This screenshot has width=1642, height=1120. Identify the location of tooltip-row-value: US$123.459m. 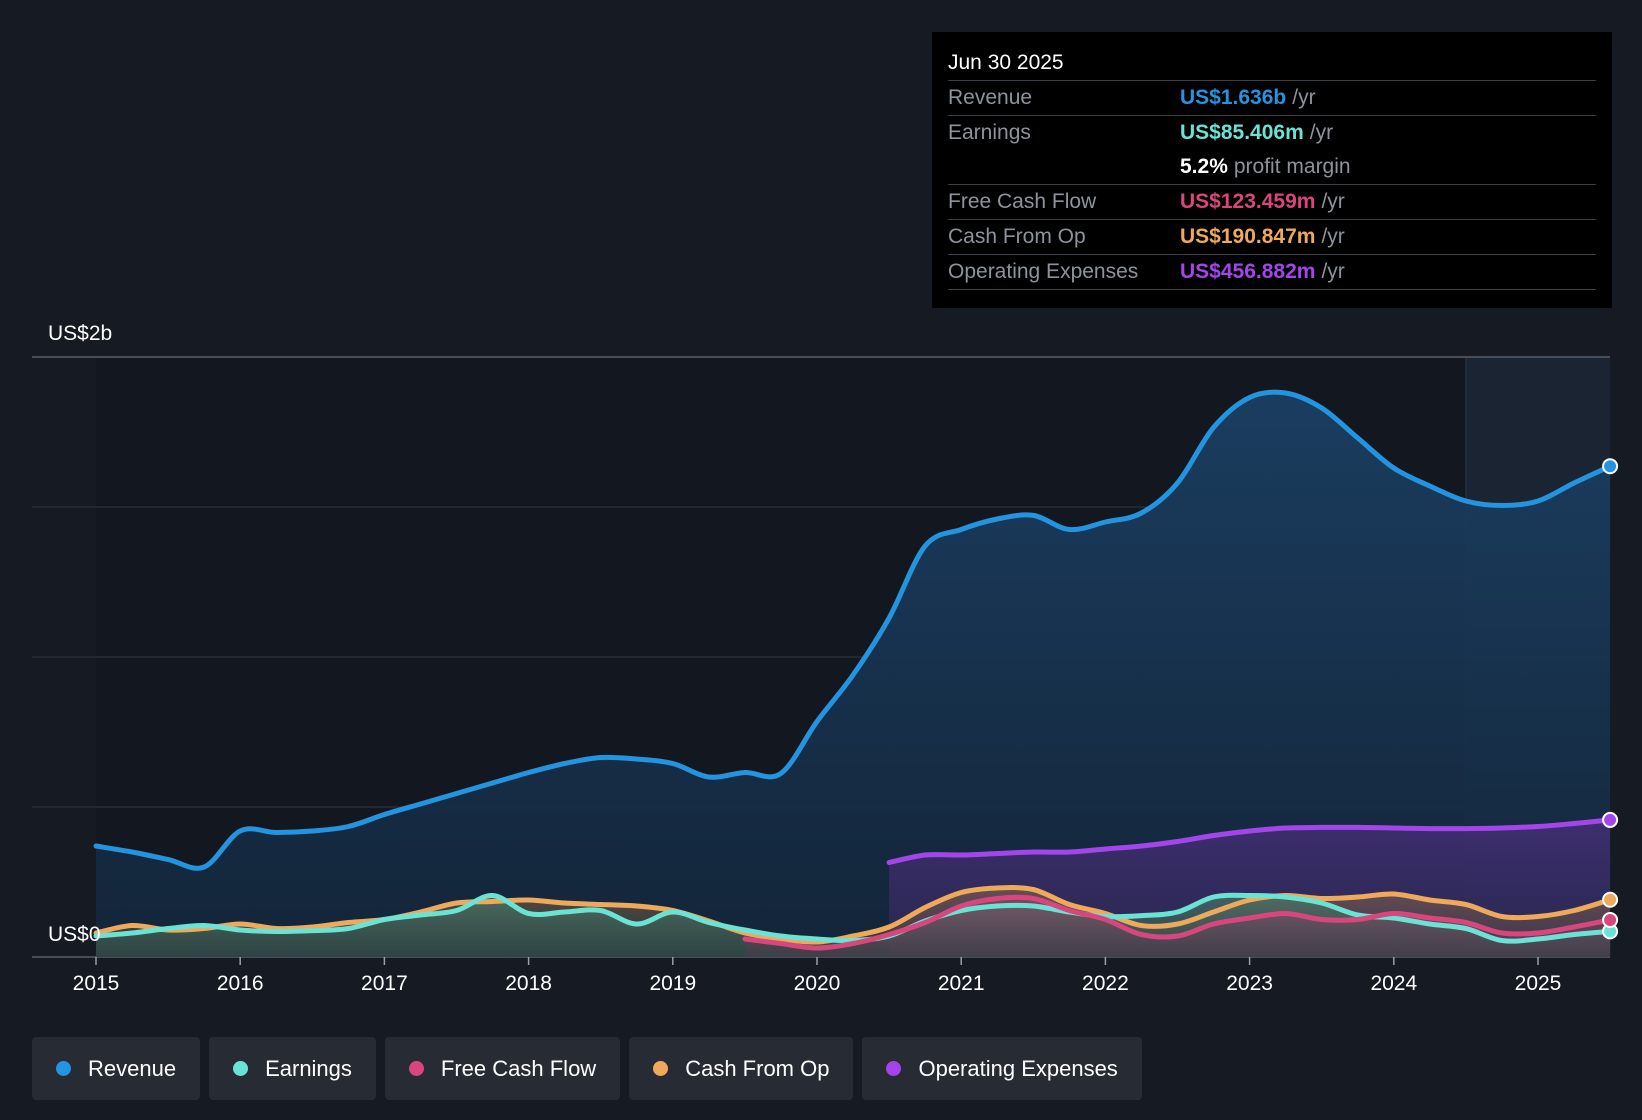
(1248, 201).